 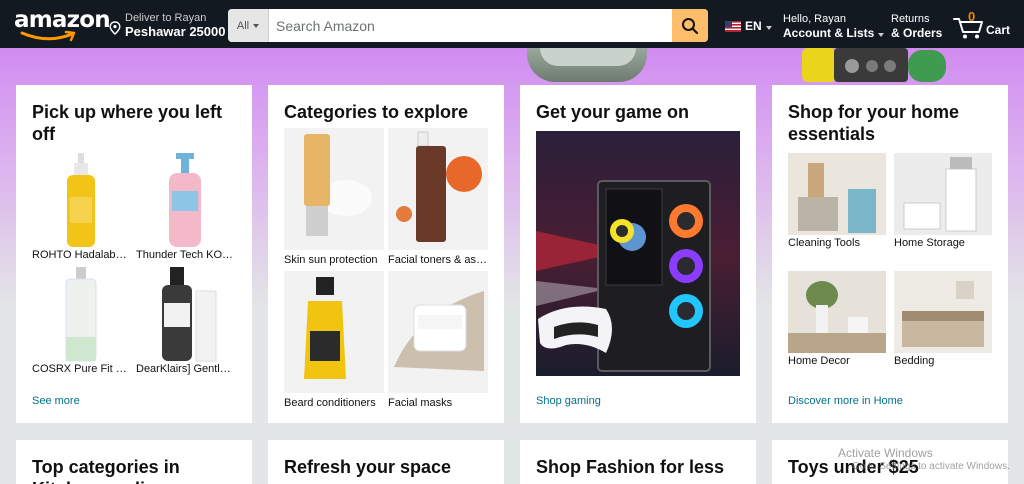 What do you see at coordinates (873, 123) in the screenshot?
I see `card-title: Shop for your home essentials` at bounding box center [873, 123].